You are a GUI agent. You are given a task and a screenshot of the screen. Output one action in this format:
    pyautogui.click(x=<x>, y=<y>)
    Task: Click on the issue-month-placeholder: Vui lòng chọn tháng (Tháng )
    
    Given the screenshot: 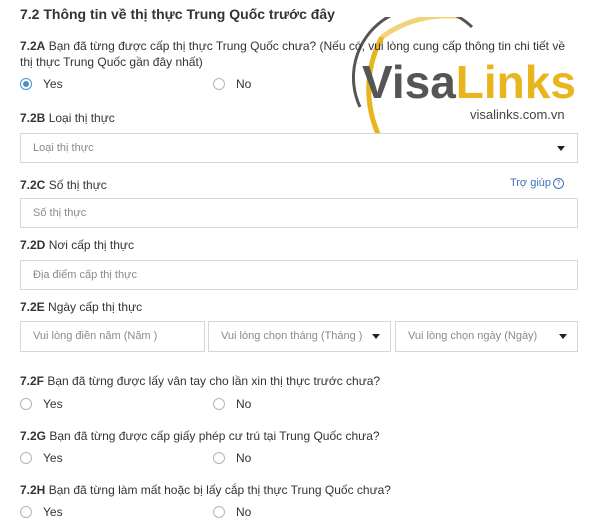 What is the action you would take?
    pyautogui.click(x=292, y=336)
    